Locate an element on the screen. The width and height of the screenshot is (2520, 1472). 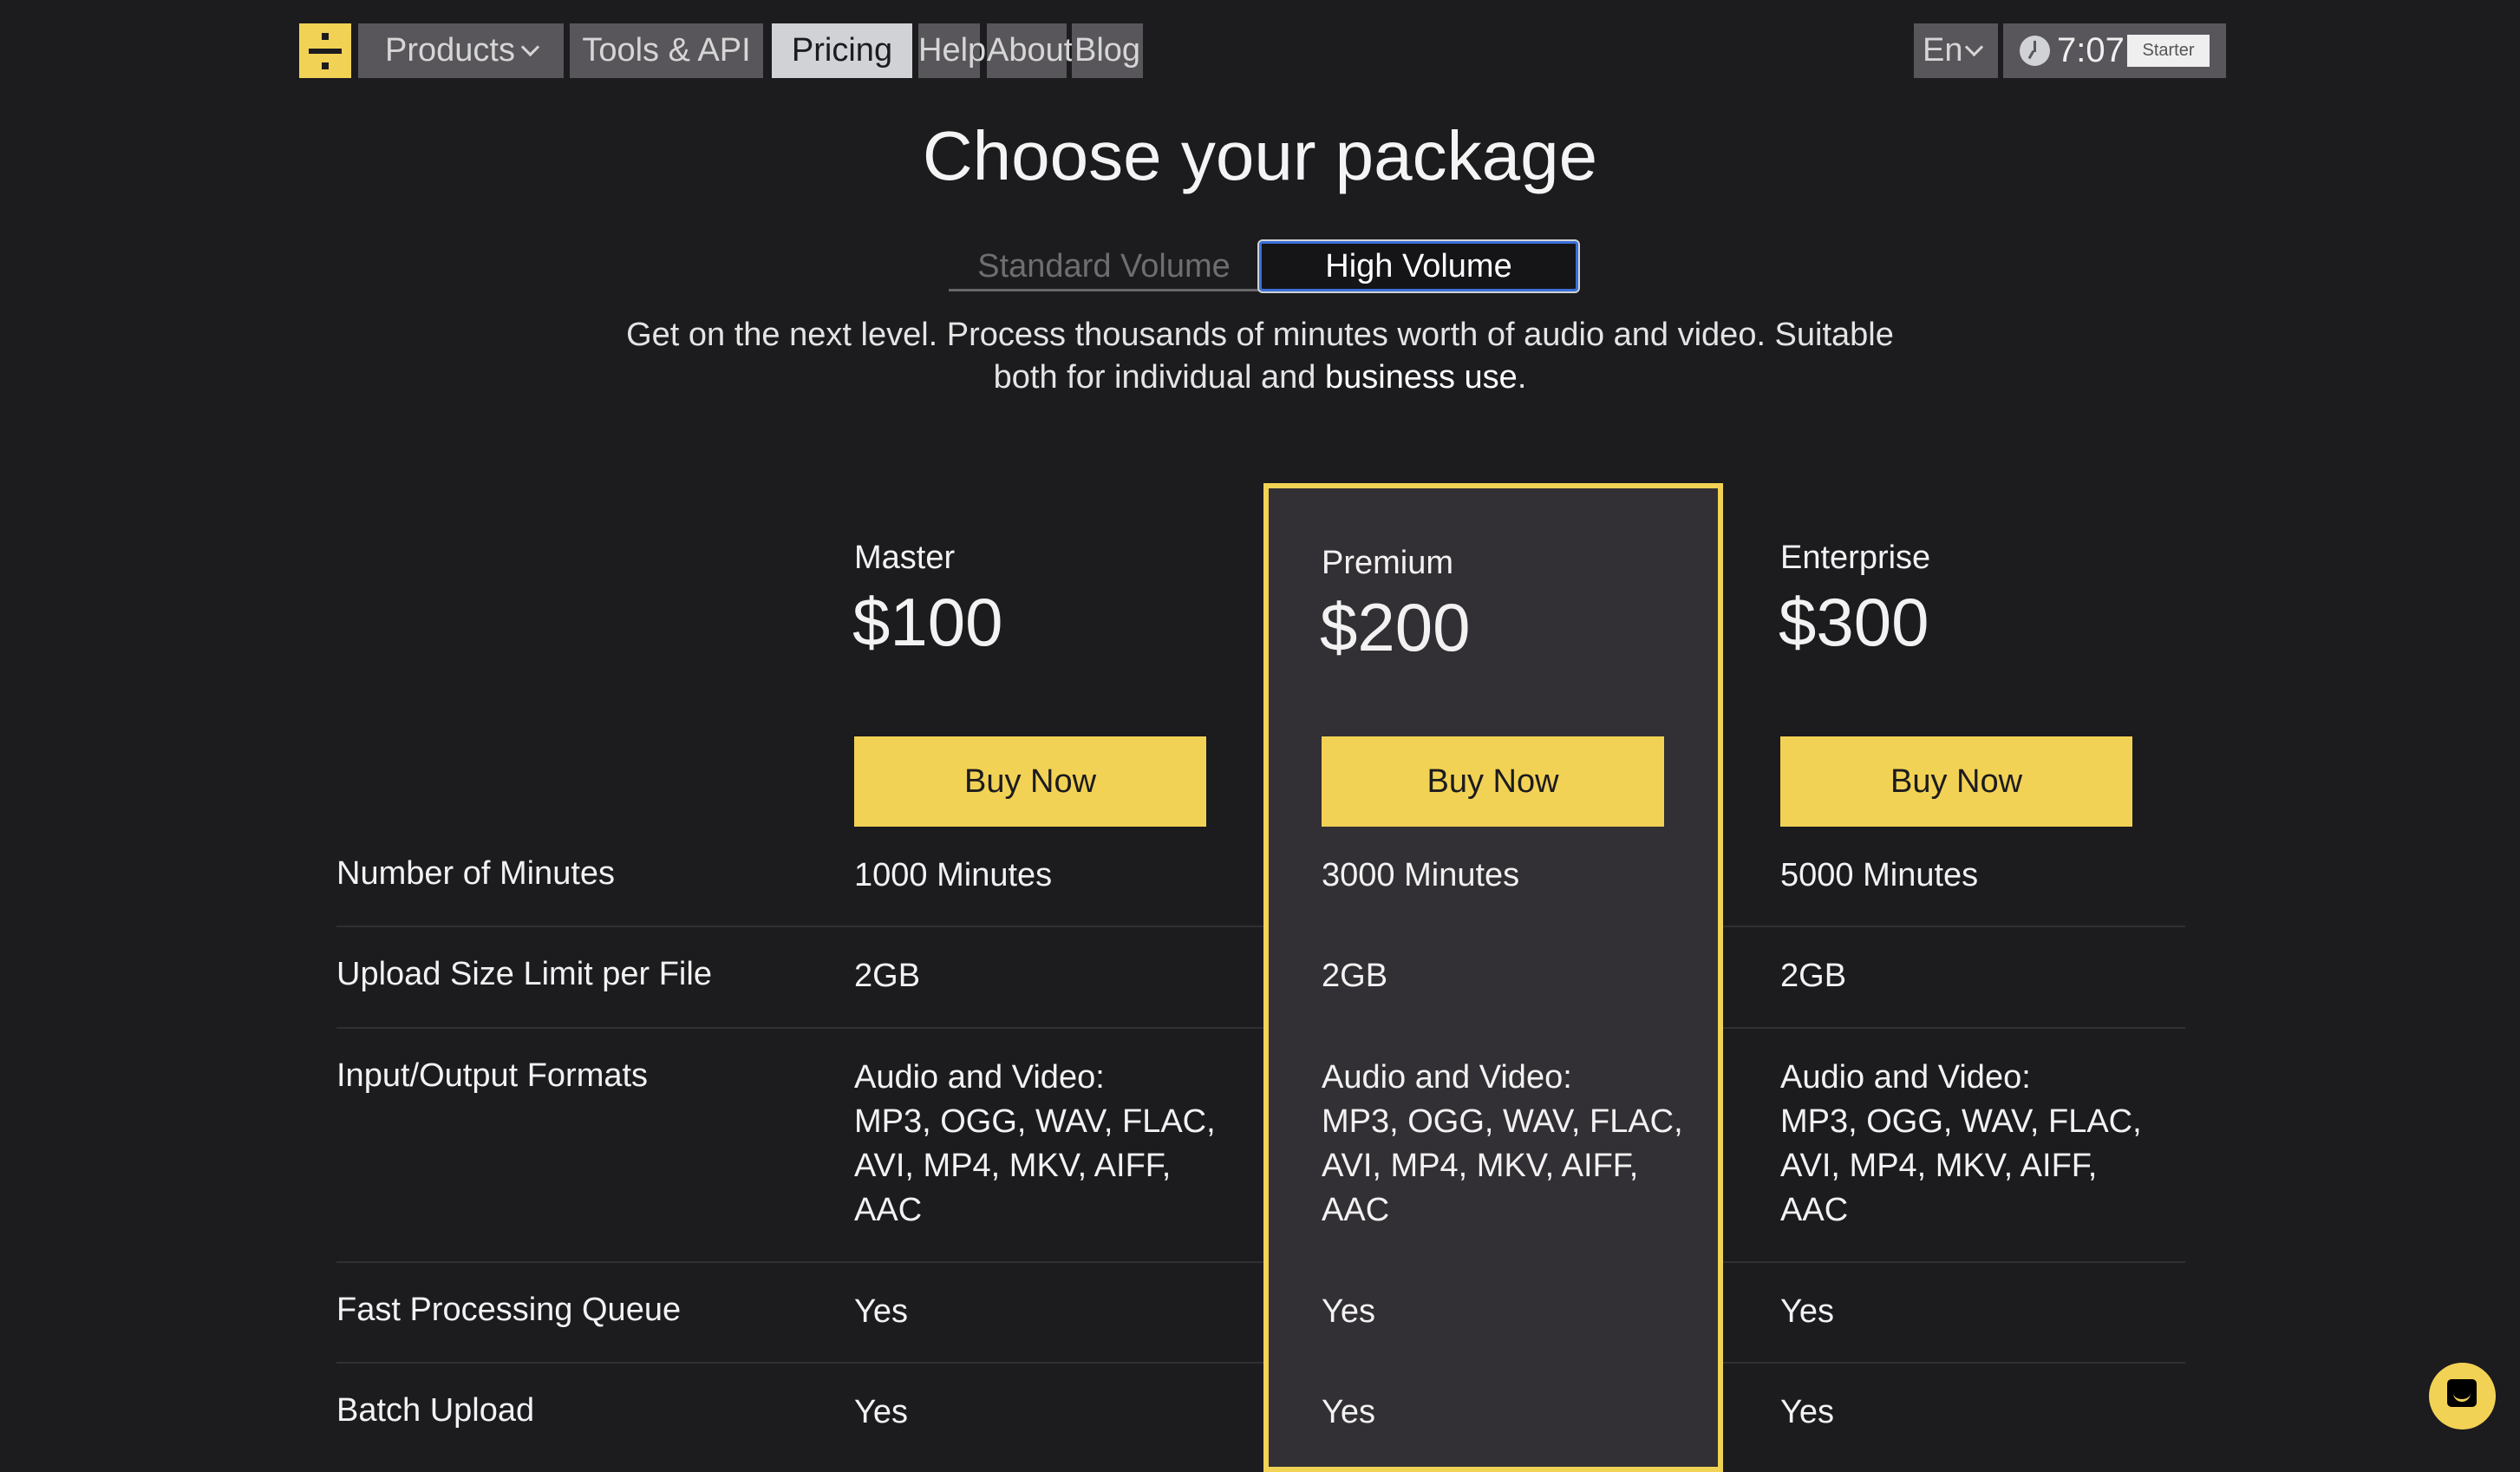
nav-blog: Blog is located at coordinates (1107, 50).